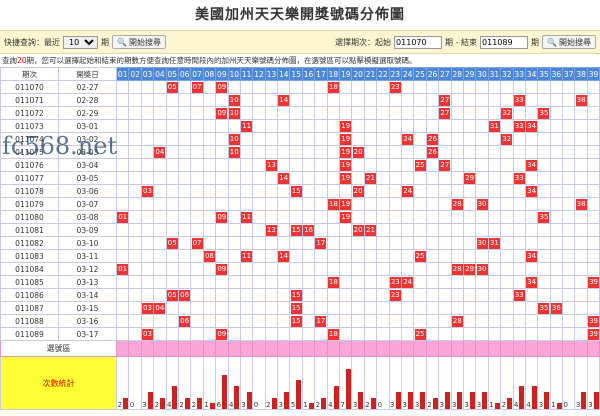 The width and height of the screenshot is (600, 416). Describe the element at coordinates (442, 405) in the screenshot. I see `count-label: 3` at that location.